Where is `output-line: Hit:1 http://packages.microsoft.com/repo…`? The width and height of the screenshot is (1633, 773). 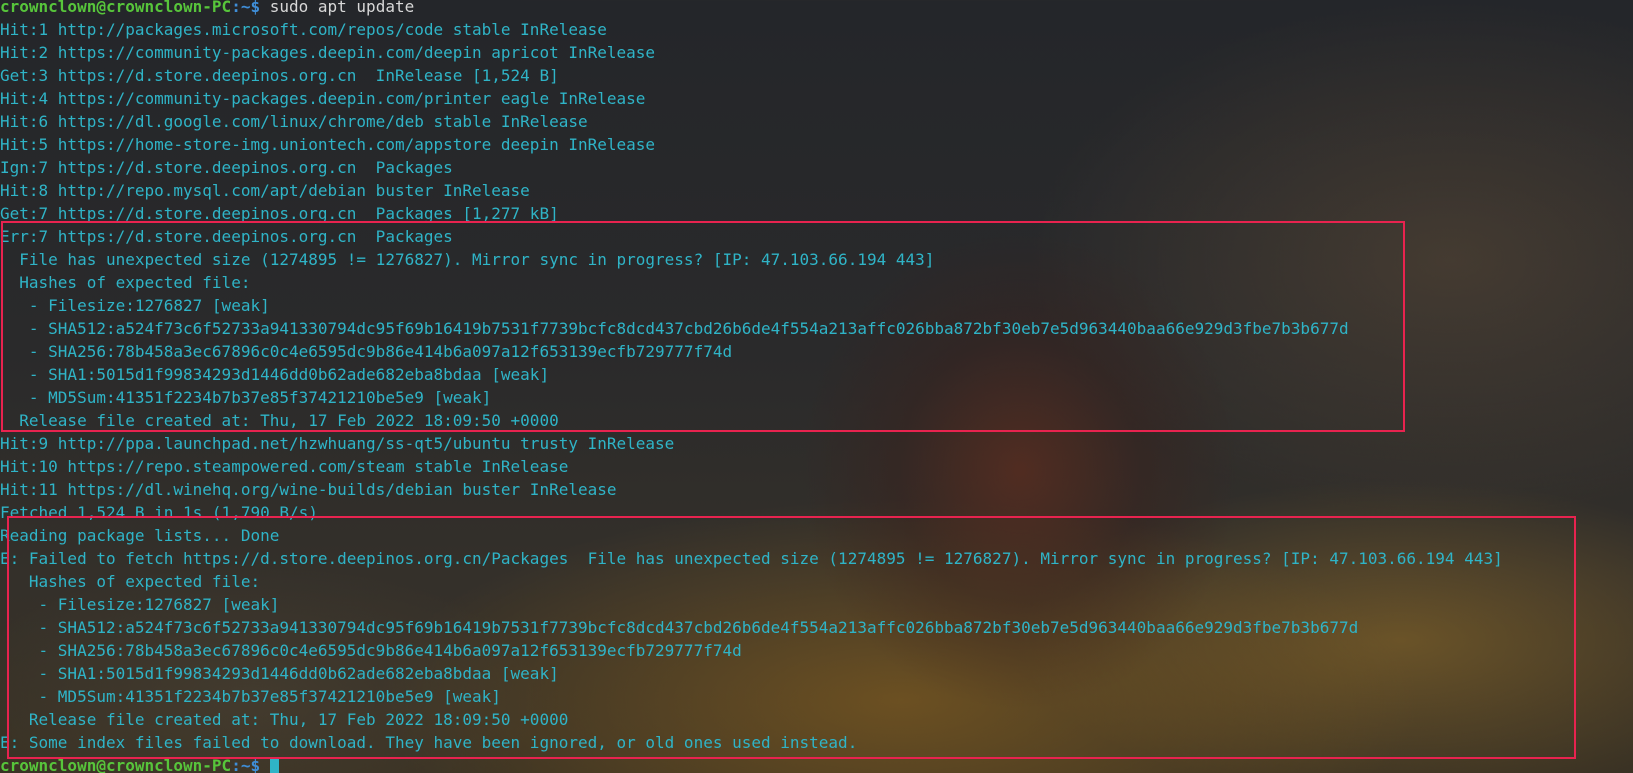 output-line: Hit:1 http://packages.microsoft.com/repo… is located at coordinates (303, 29).